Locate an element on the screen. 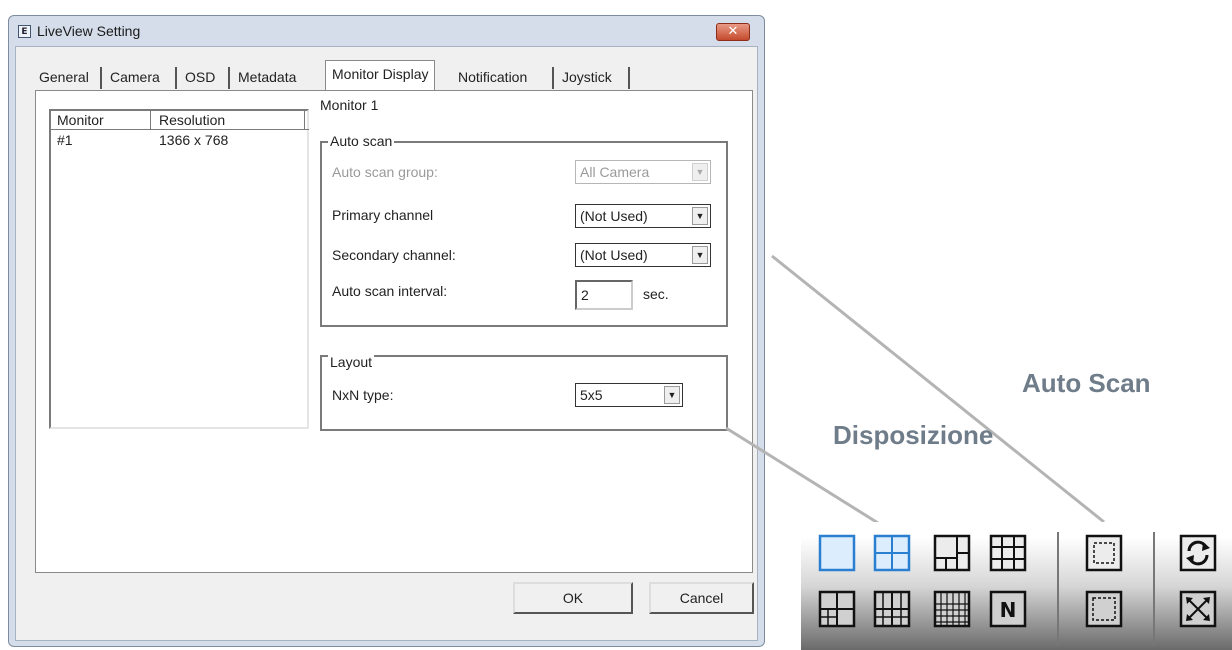 The image size is (1232, 650). nxn-layout-icon: N is located at coordinates (1008, 609).